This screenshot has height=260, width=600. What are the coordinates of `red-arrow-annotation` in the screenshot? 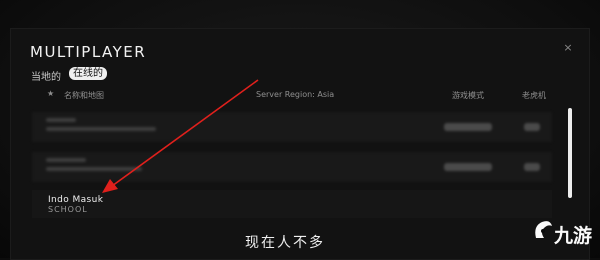 It's located at (180, 136).